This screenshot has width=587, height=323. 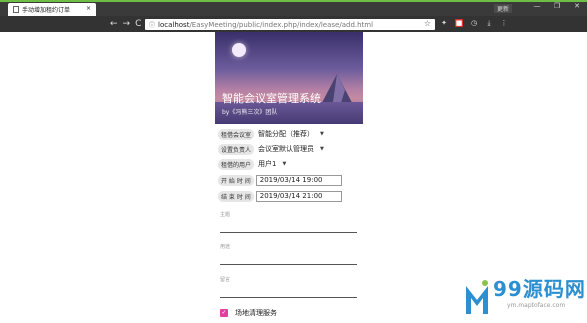 I want to click on room-row: 租借会议室 智能分配（推荐） ▼, so click(x=271, y=134).